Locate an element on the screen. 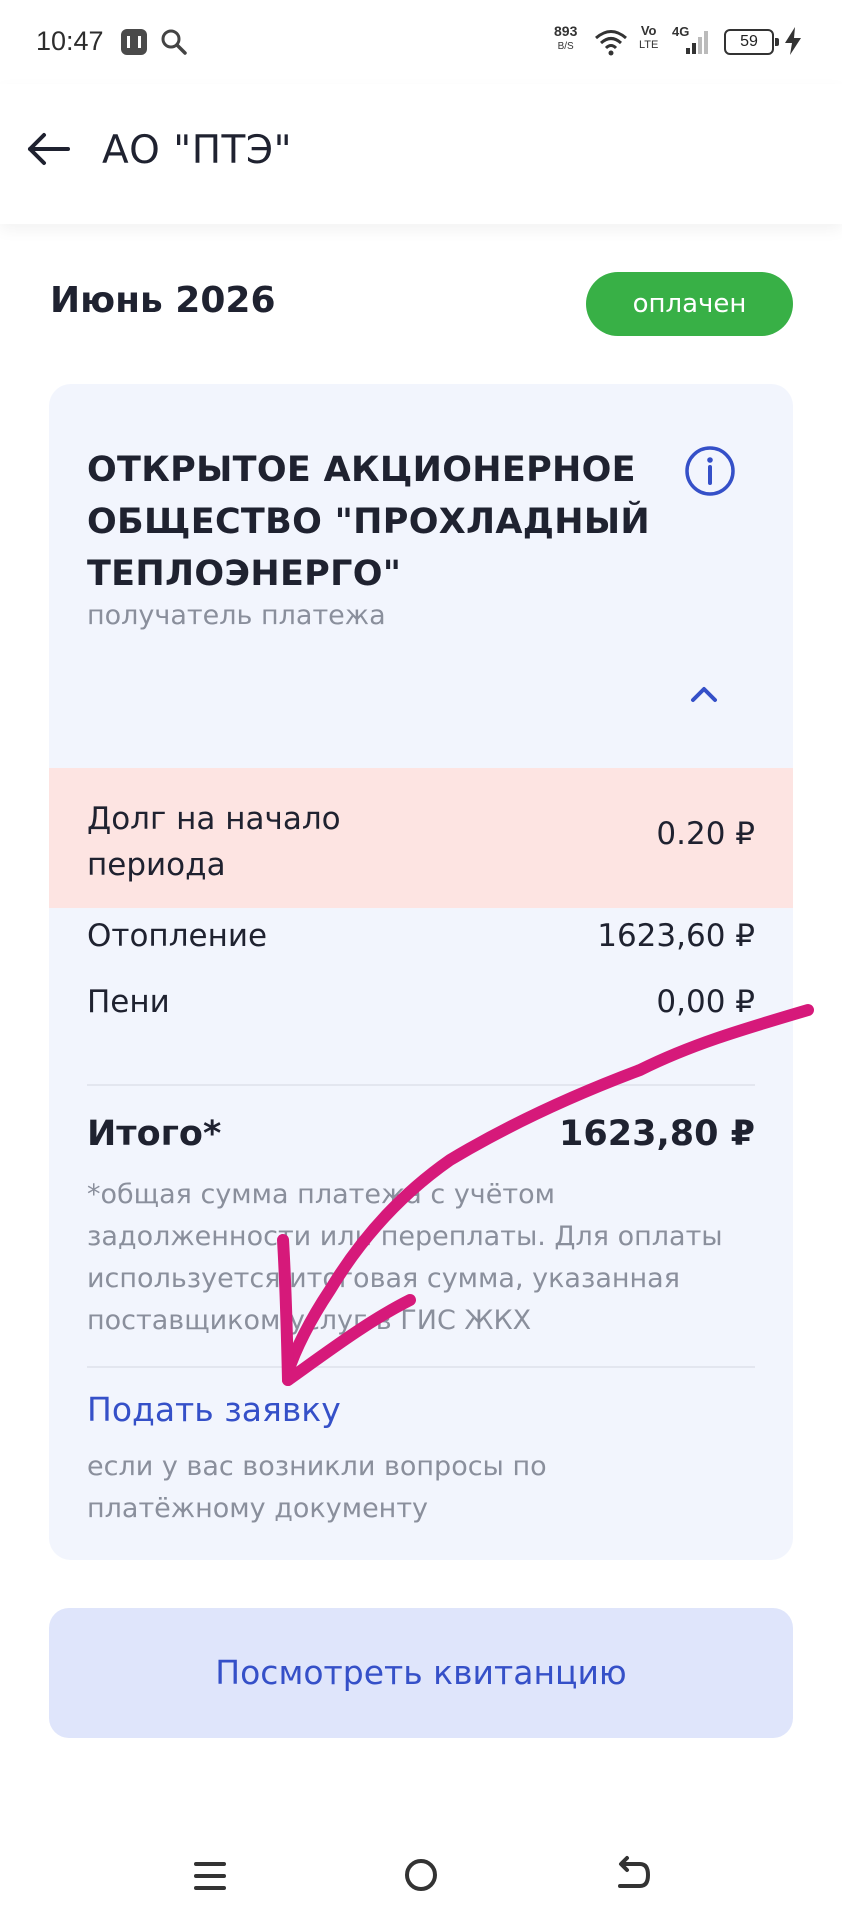 The height and width of the screenshot is (1920, 842). chevron-up-icon is located at coordinates (704, 694).